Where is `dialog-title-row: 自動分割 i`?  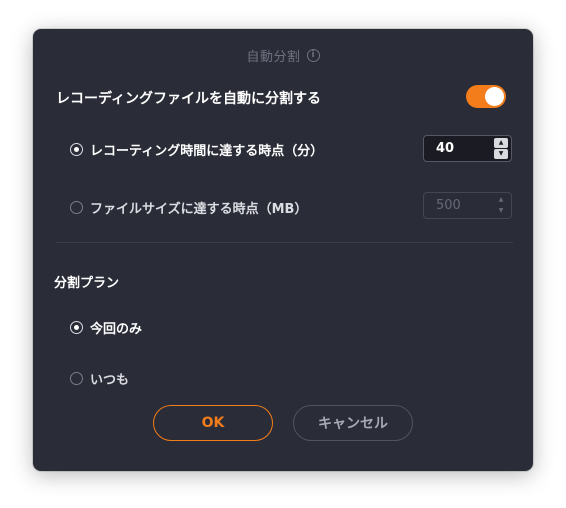 dialog-title-row: 自動分割 i is located at coordinates (283, 55).